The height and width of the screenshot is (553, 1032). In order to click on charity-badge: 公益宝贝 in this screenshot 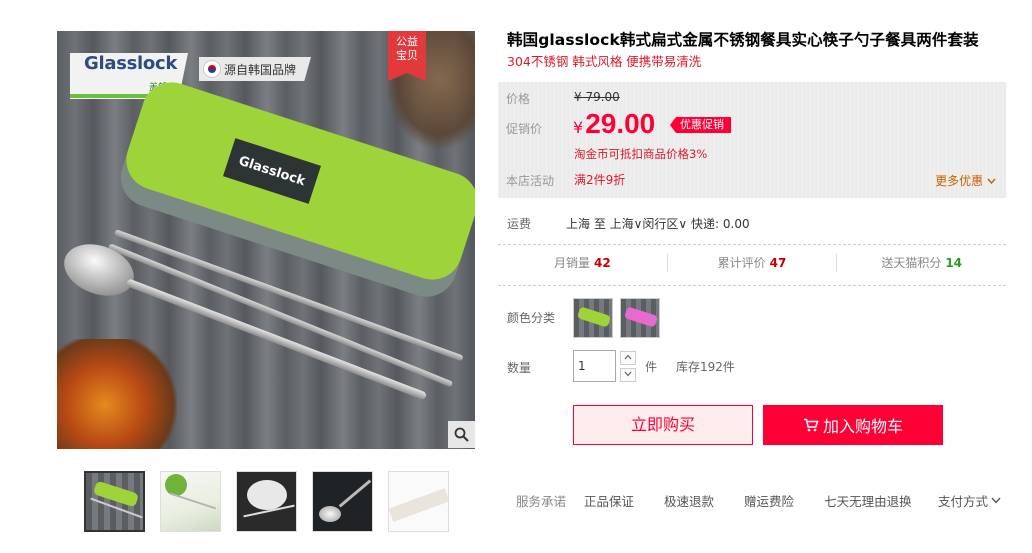, I will do `click(407, 56)`.